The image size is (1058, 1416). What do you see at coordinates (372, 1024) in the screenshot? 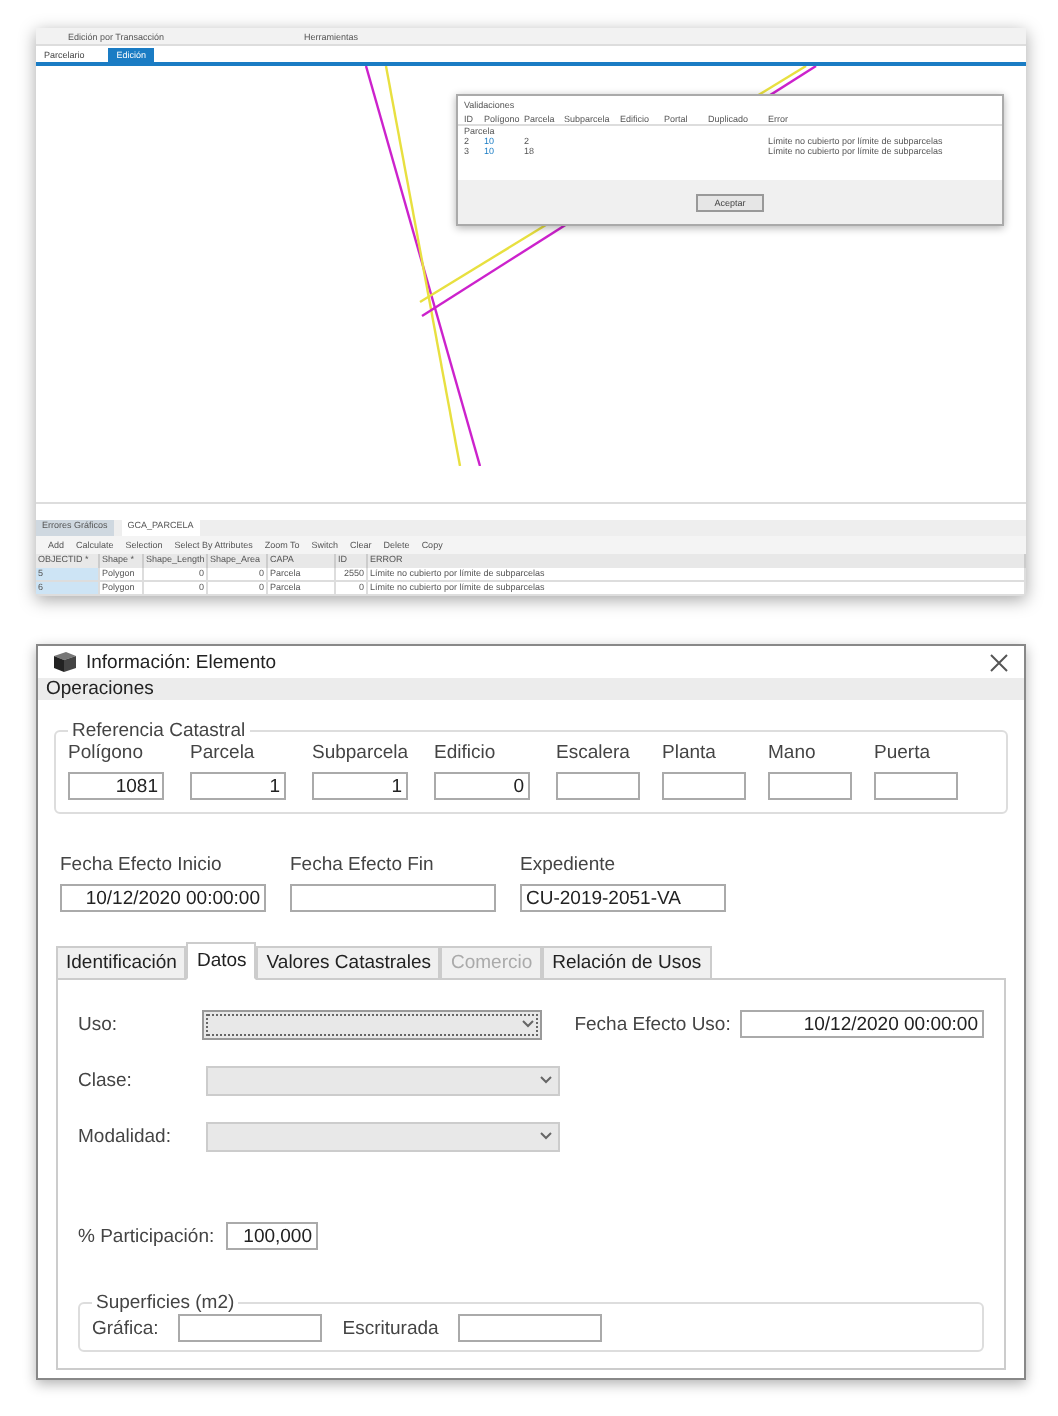
I see `dropdown` at bounding box center [372, 1024].